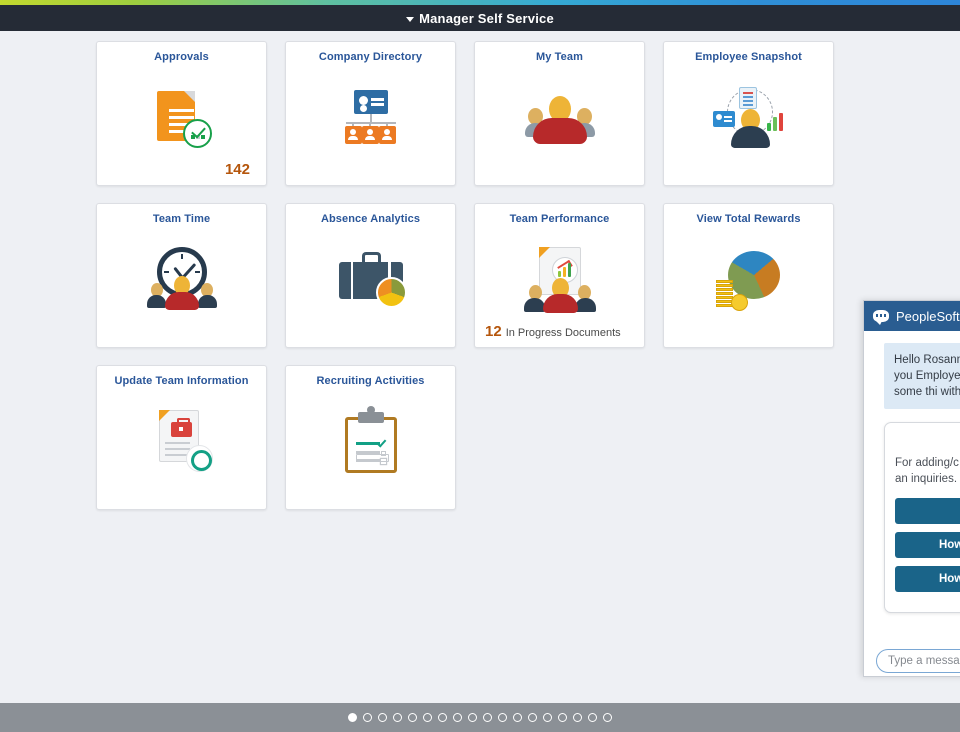 Image resolution: width=960 pixels, height=732 pixels. I want to click on header-dropdown: Manager Self Service, so click(480, 18).